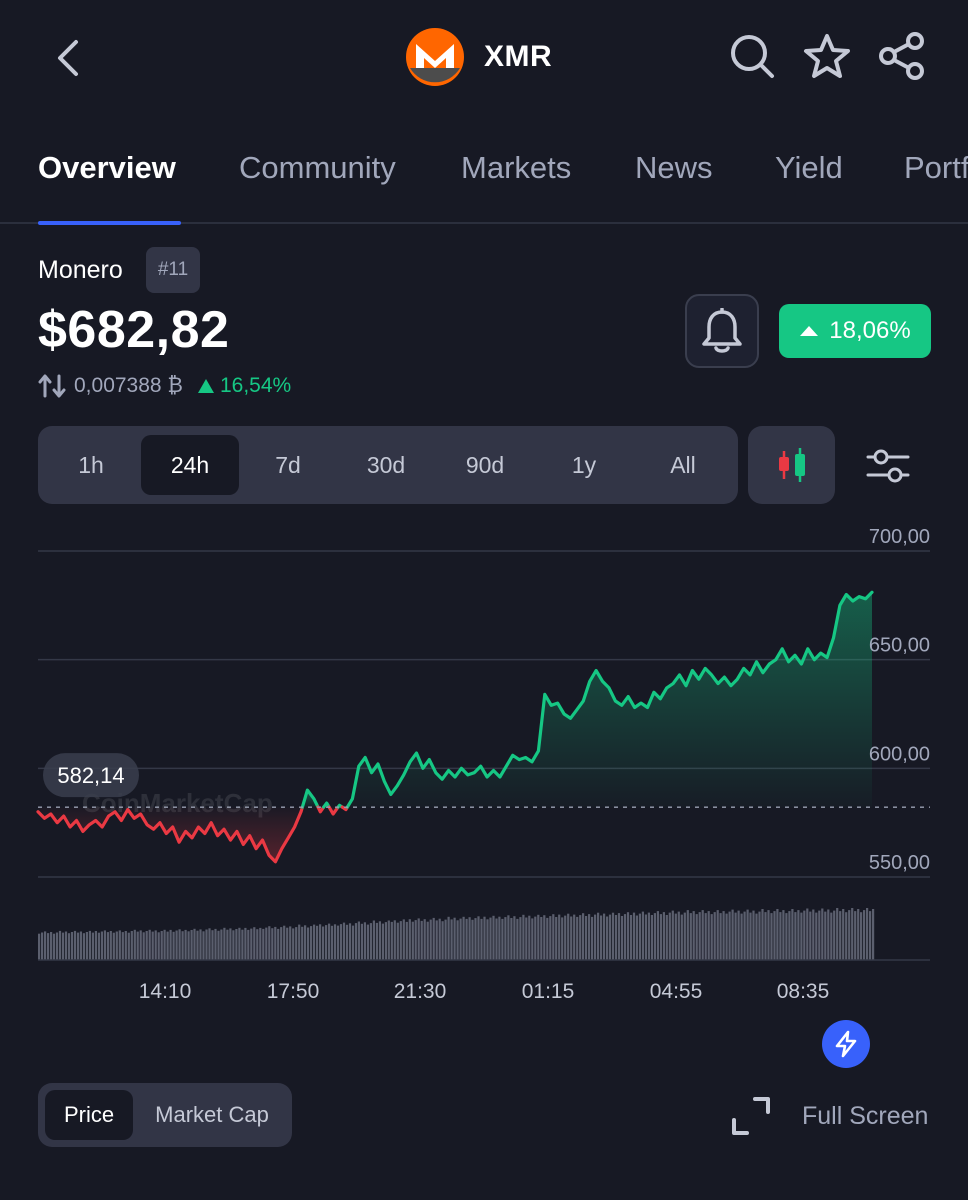 The height and width of the screenshot is (1200, 968). Describe the element at coordinates (936, 168) in the screenshot. I see `tab-portfolio: Portf` at that location.